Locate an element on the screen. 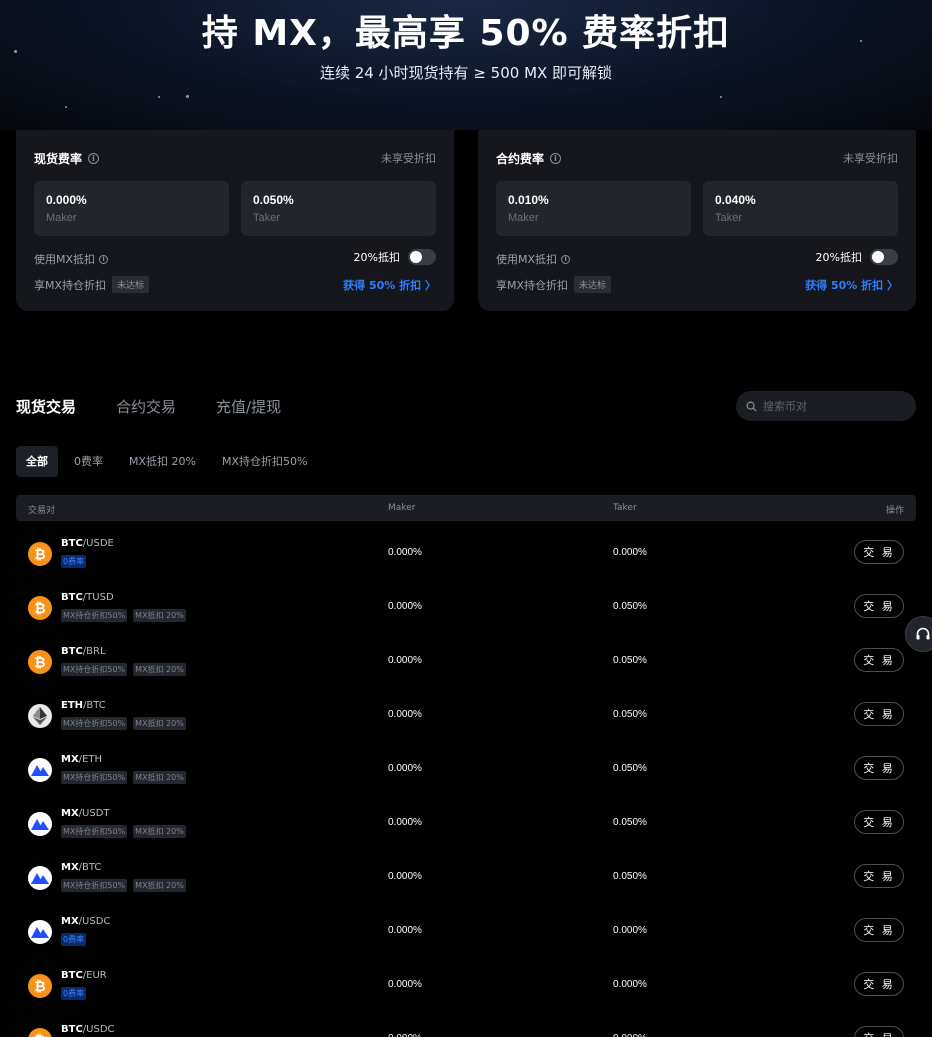 This screenshot has width=932, height=1037. search-input is located at coordinates (833, 406).